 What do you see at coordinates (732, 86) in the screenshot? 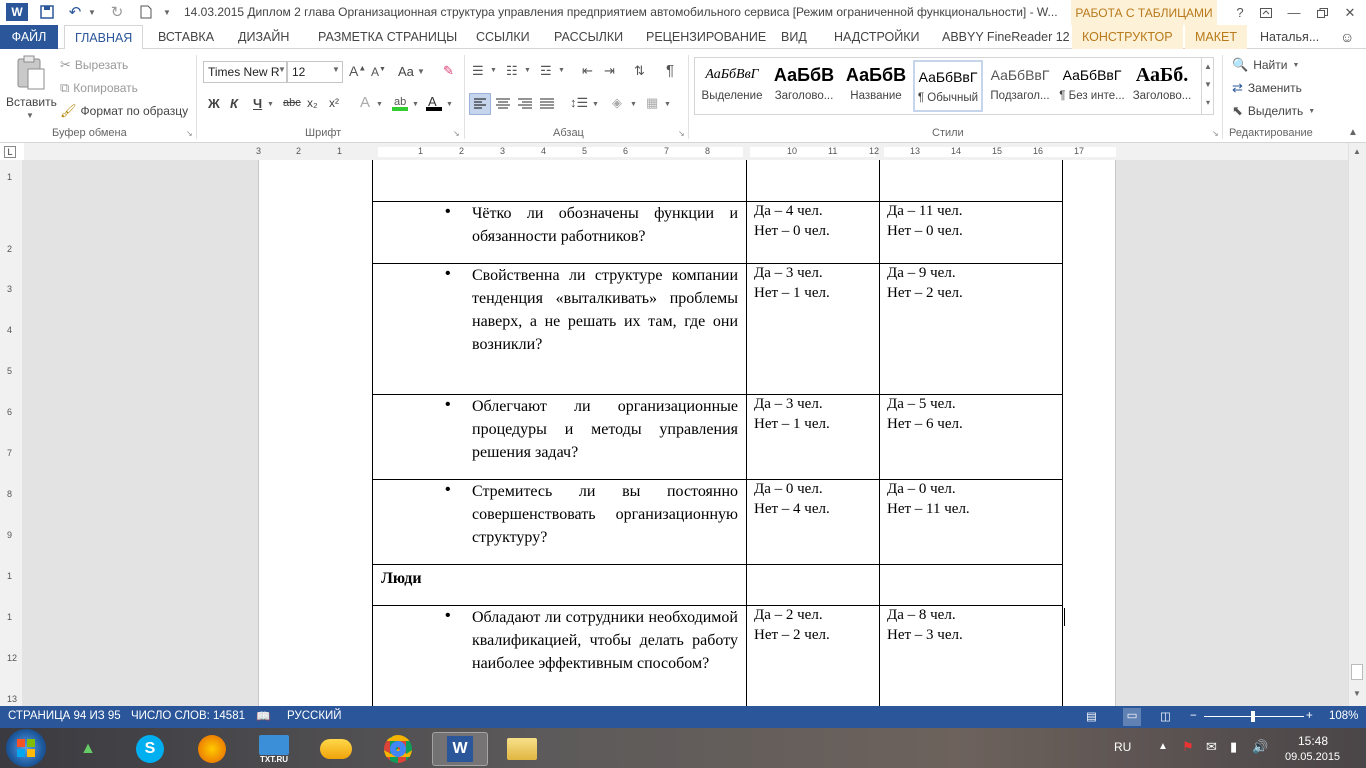
I see `style-emphasis: АаБбВвГ Выделение` at bounding box center [732, 86].